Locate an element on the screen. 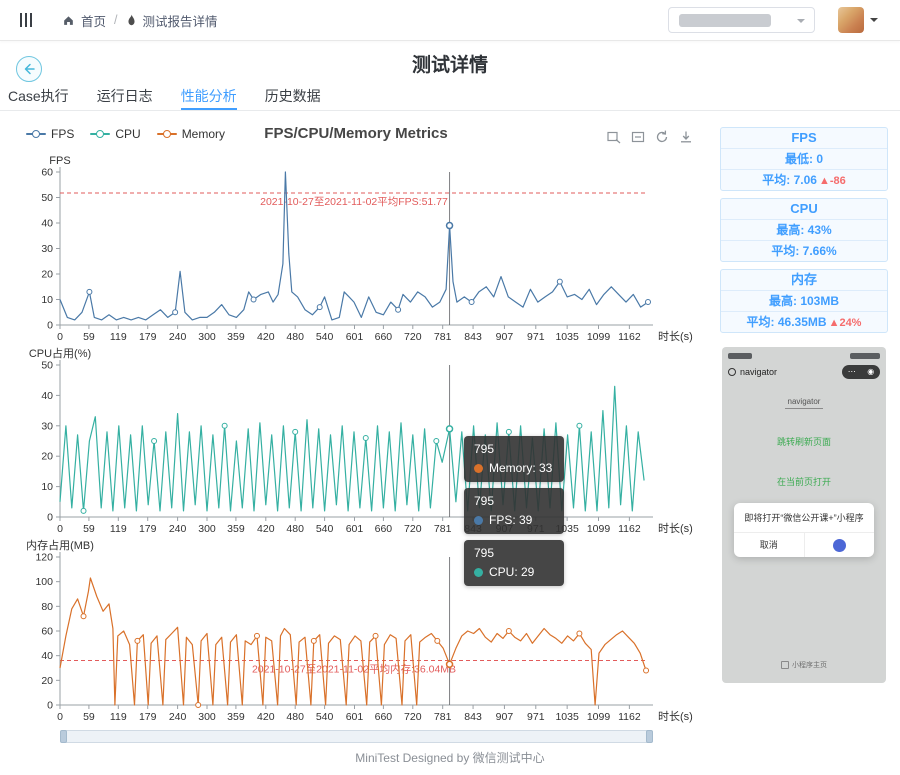 The height and width of the screenshot is (775, 900). download-icon is located at coordinates (686, 137).